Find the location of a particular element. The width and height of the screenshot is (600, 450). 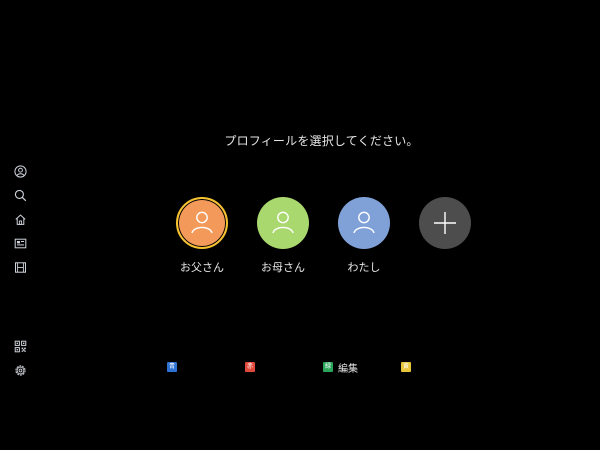

blue-key-hint: 青 is located at coordinates (172, 367).